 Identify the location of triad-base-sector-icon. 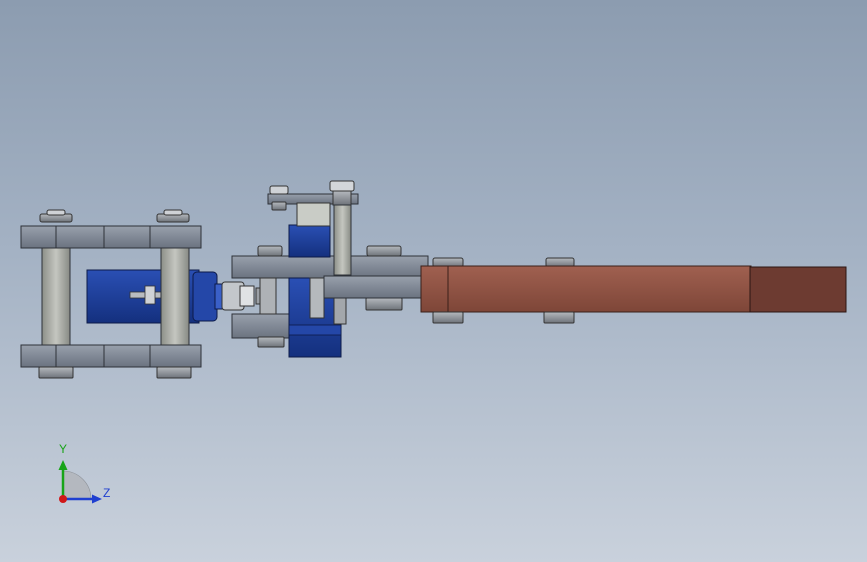
(77, 485).